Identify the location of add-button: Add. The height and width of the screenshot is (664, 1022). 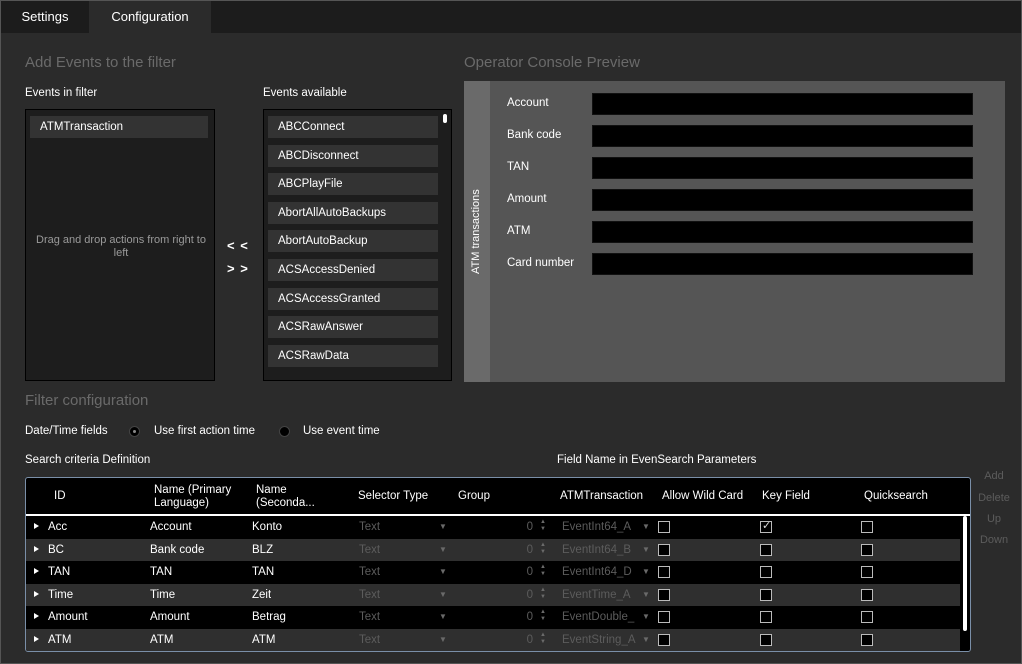
(994, 476).